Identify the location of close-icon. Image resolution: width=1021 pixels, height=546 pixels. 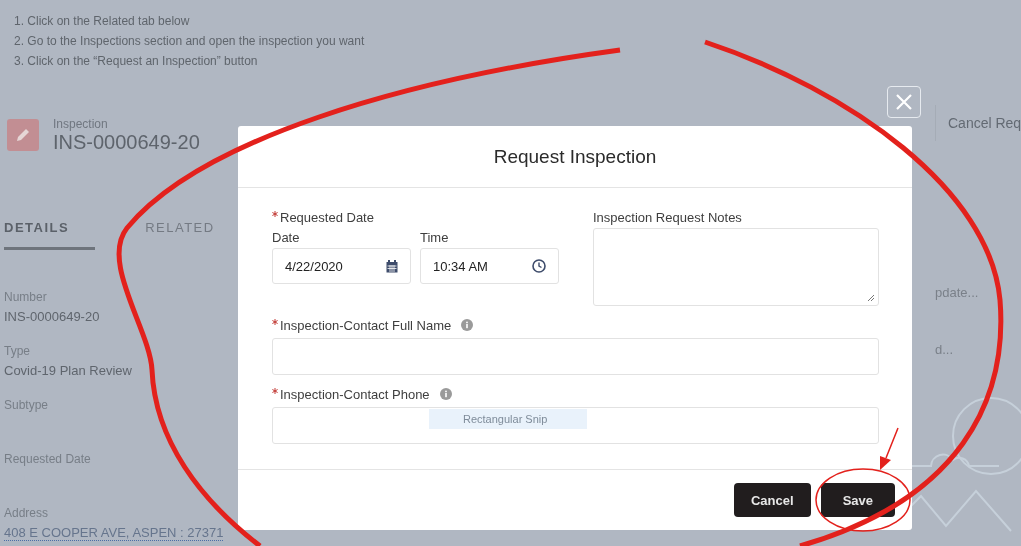
(904, 102).